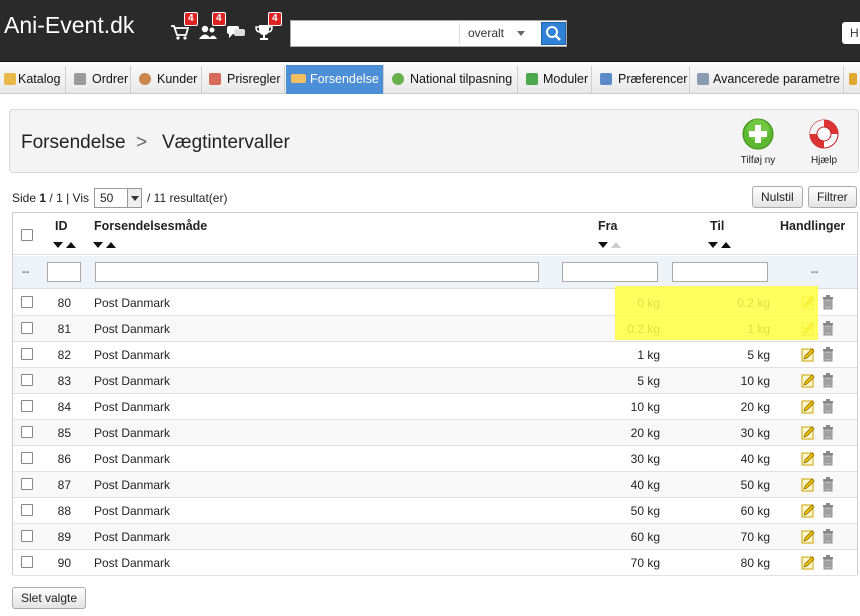 The width and height of the screenshot is (860, 616). Describe the element at coordinates (73, 143) in the screenshot. I see `breadcrumb-parent: Forsendelse` at that location.